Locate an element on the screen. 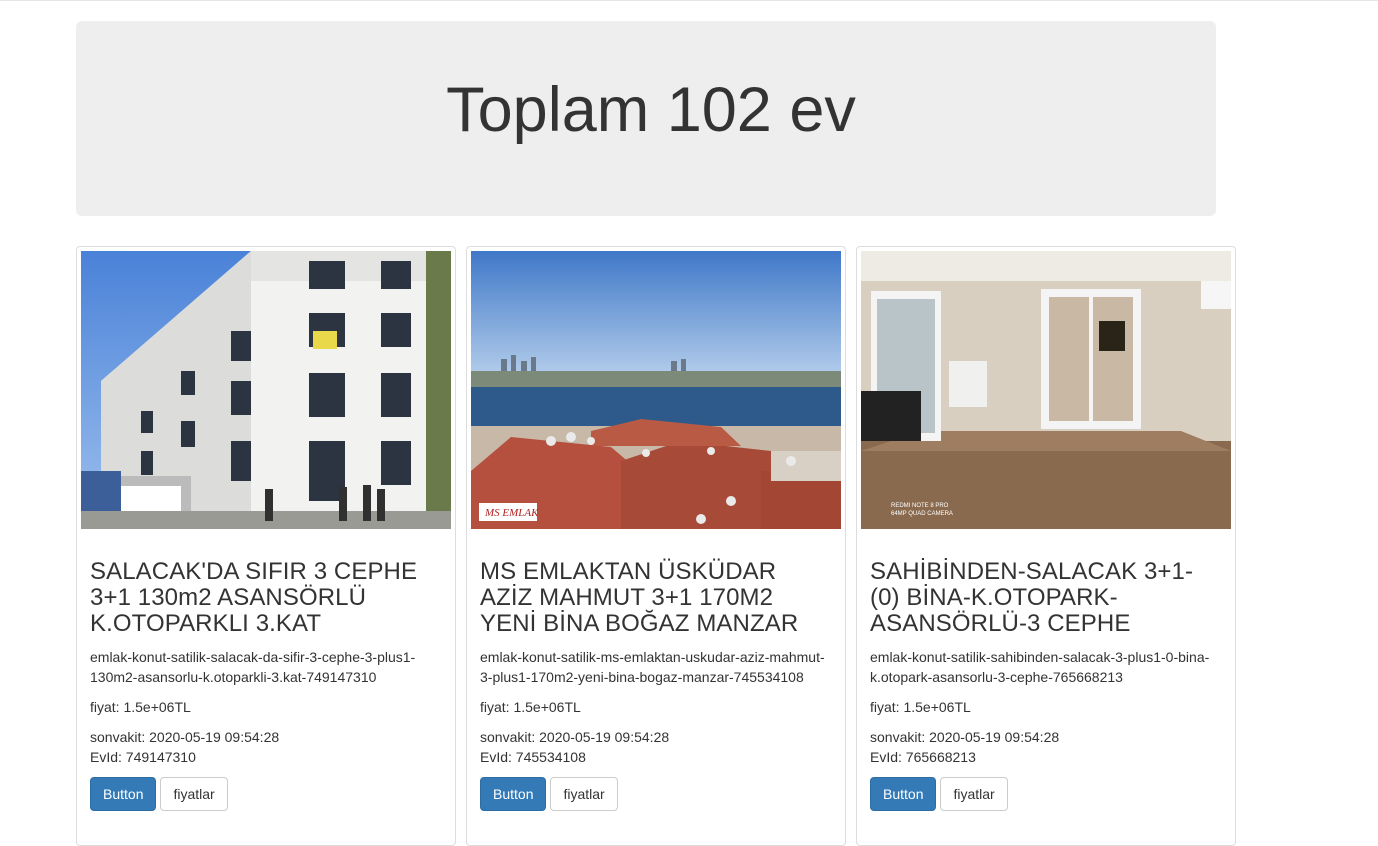 The image size is (1378, 846). agency-logo-text: MS EMLAK is located at coordinates (511, 513).